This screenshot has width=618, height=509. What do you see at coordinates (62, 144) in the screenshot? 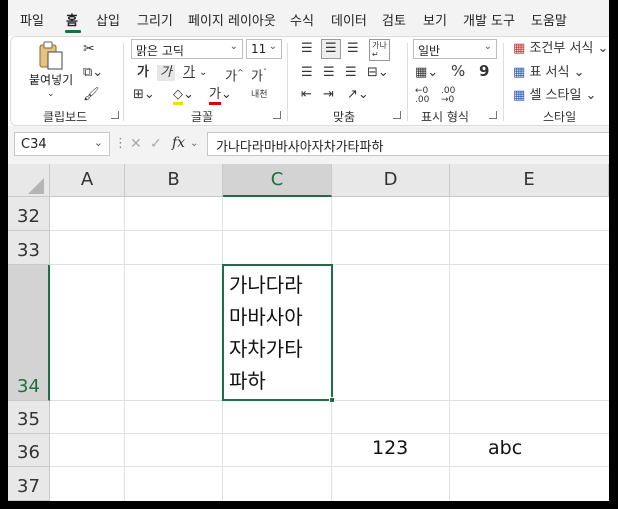
I see `name-box: C34 ⌄` at bounding box center [62, 144].